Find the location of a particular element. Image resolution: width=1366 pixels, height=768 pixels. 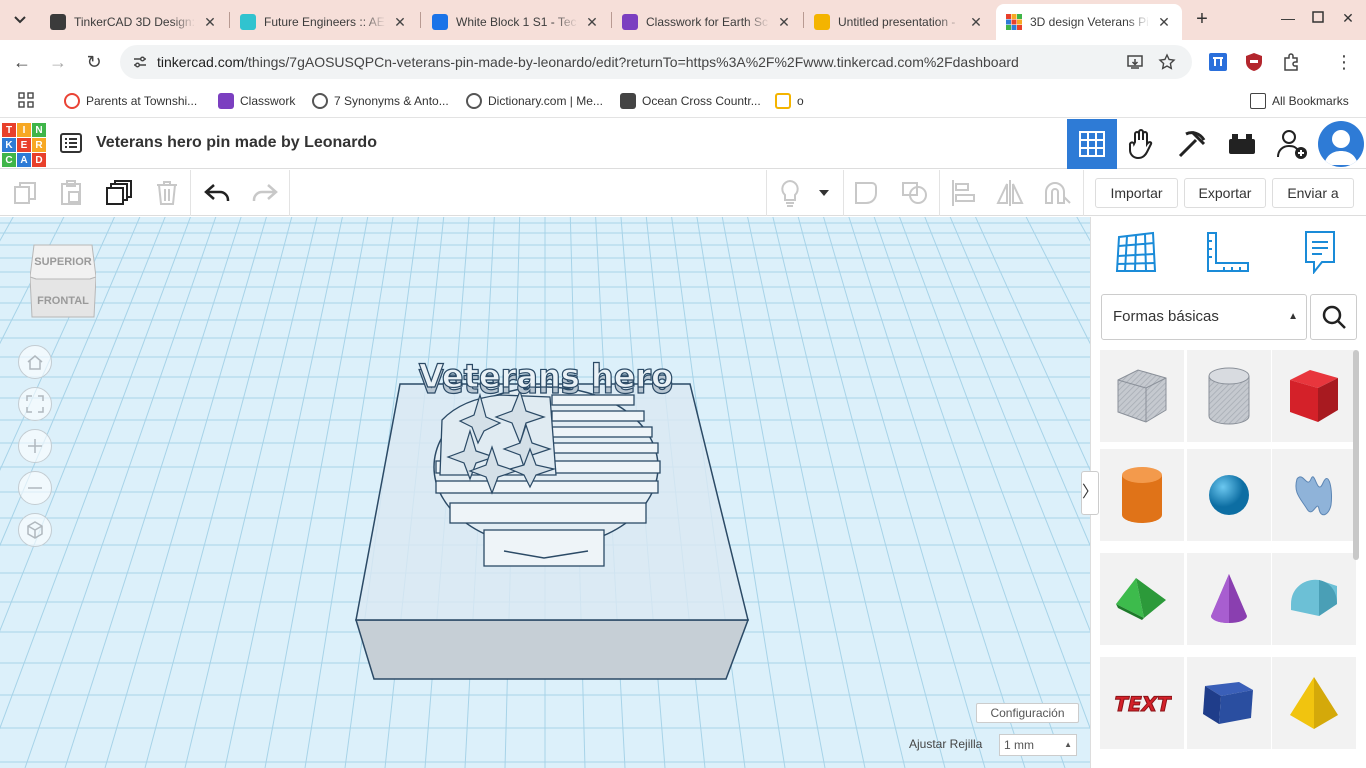

redo-icon is located at coordinates (265, 192).